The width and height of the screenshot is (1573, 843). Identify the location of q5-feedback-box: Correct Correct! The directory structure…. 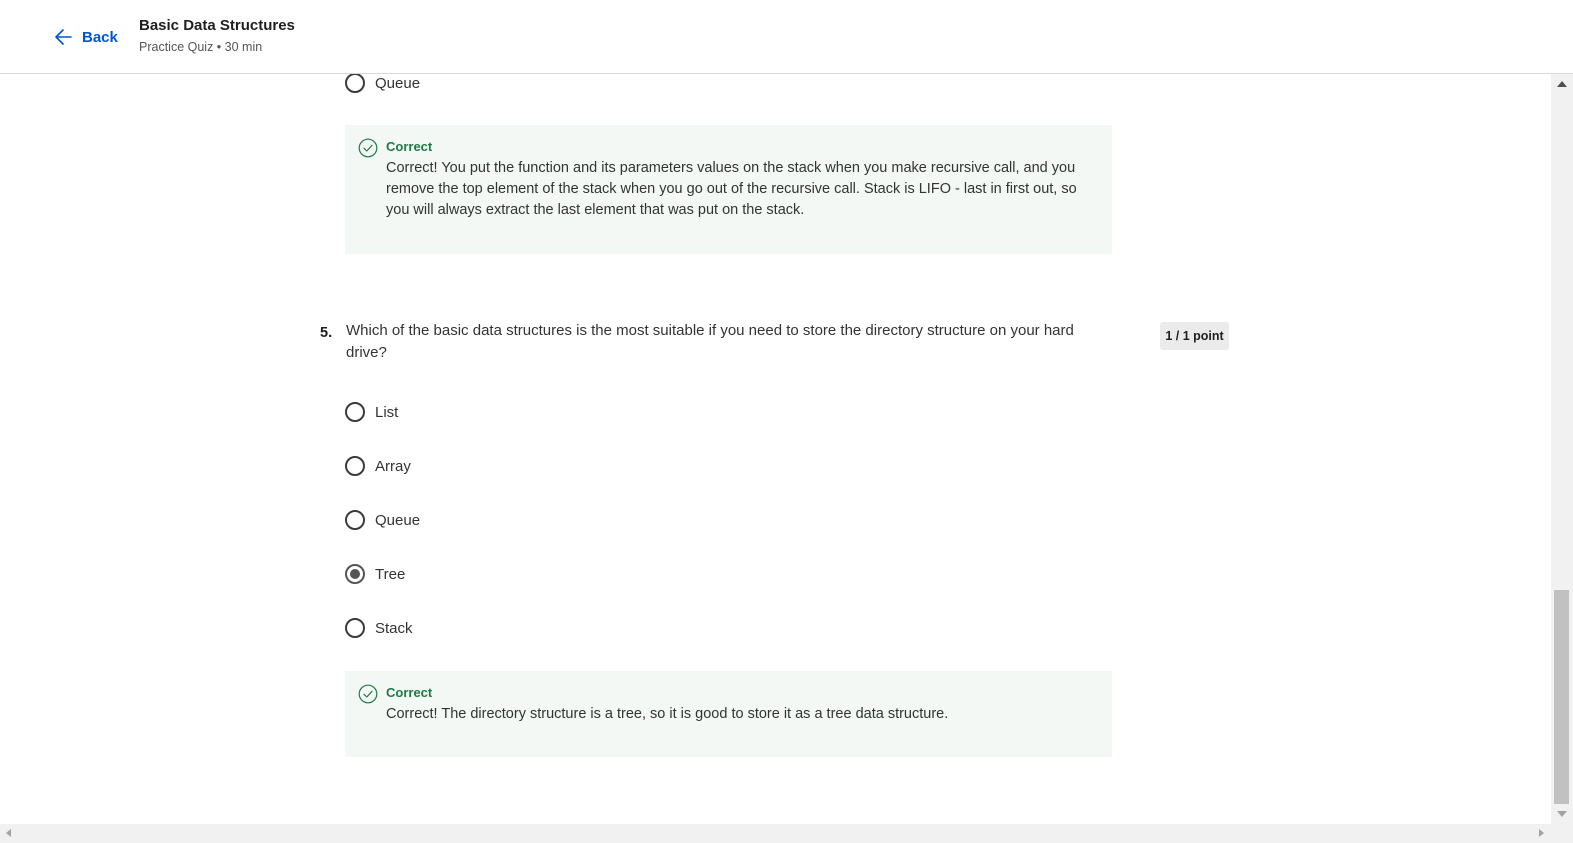
(728, 714).